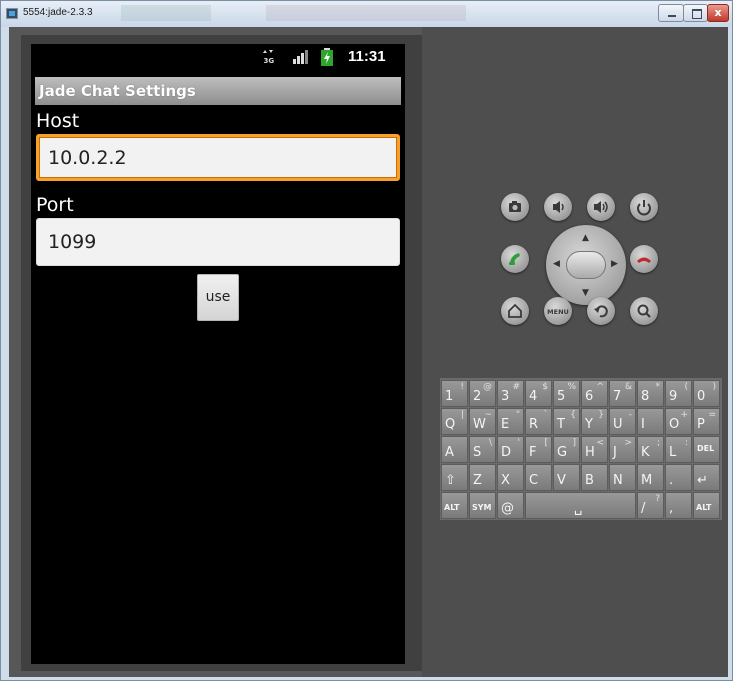  I want to click on app-title-bar: Jade Chat Settings, so click(218, 91).